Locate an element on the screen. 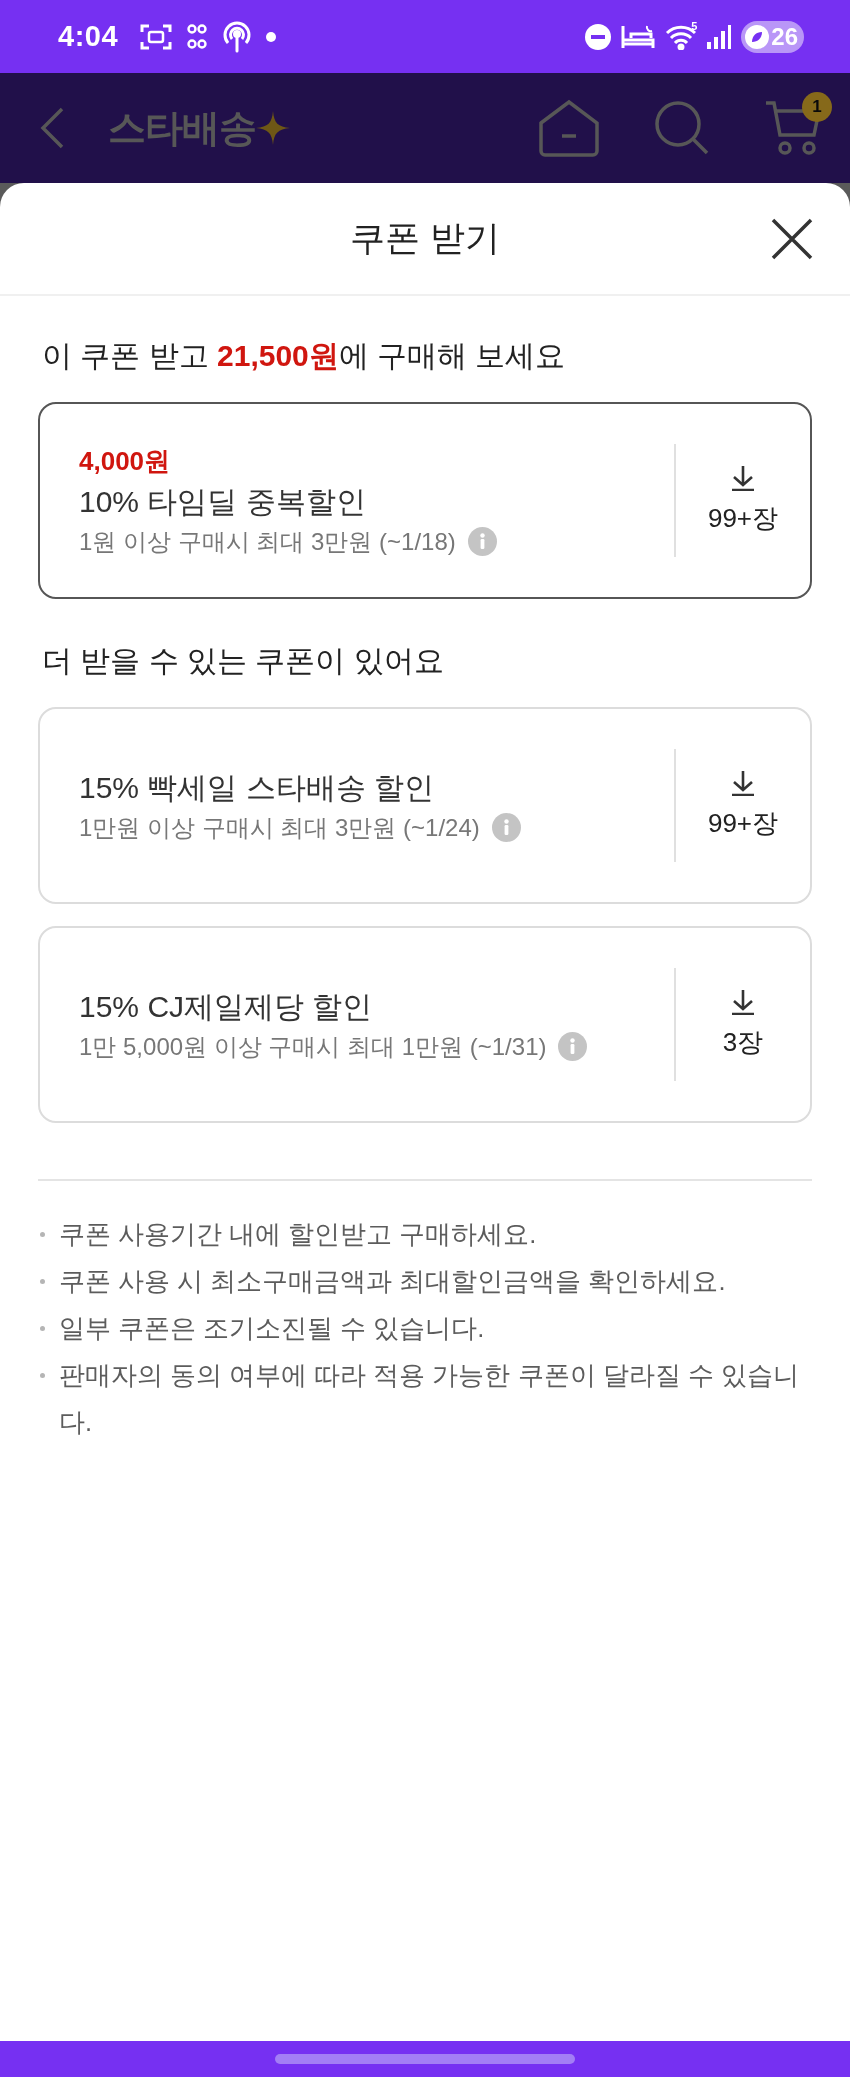 This screenshot has height=2077, width=850. home-button is located at coordinates (569, 128).